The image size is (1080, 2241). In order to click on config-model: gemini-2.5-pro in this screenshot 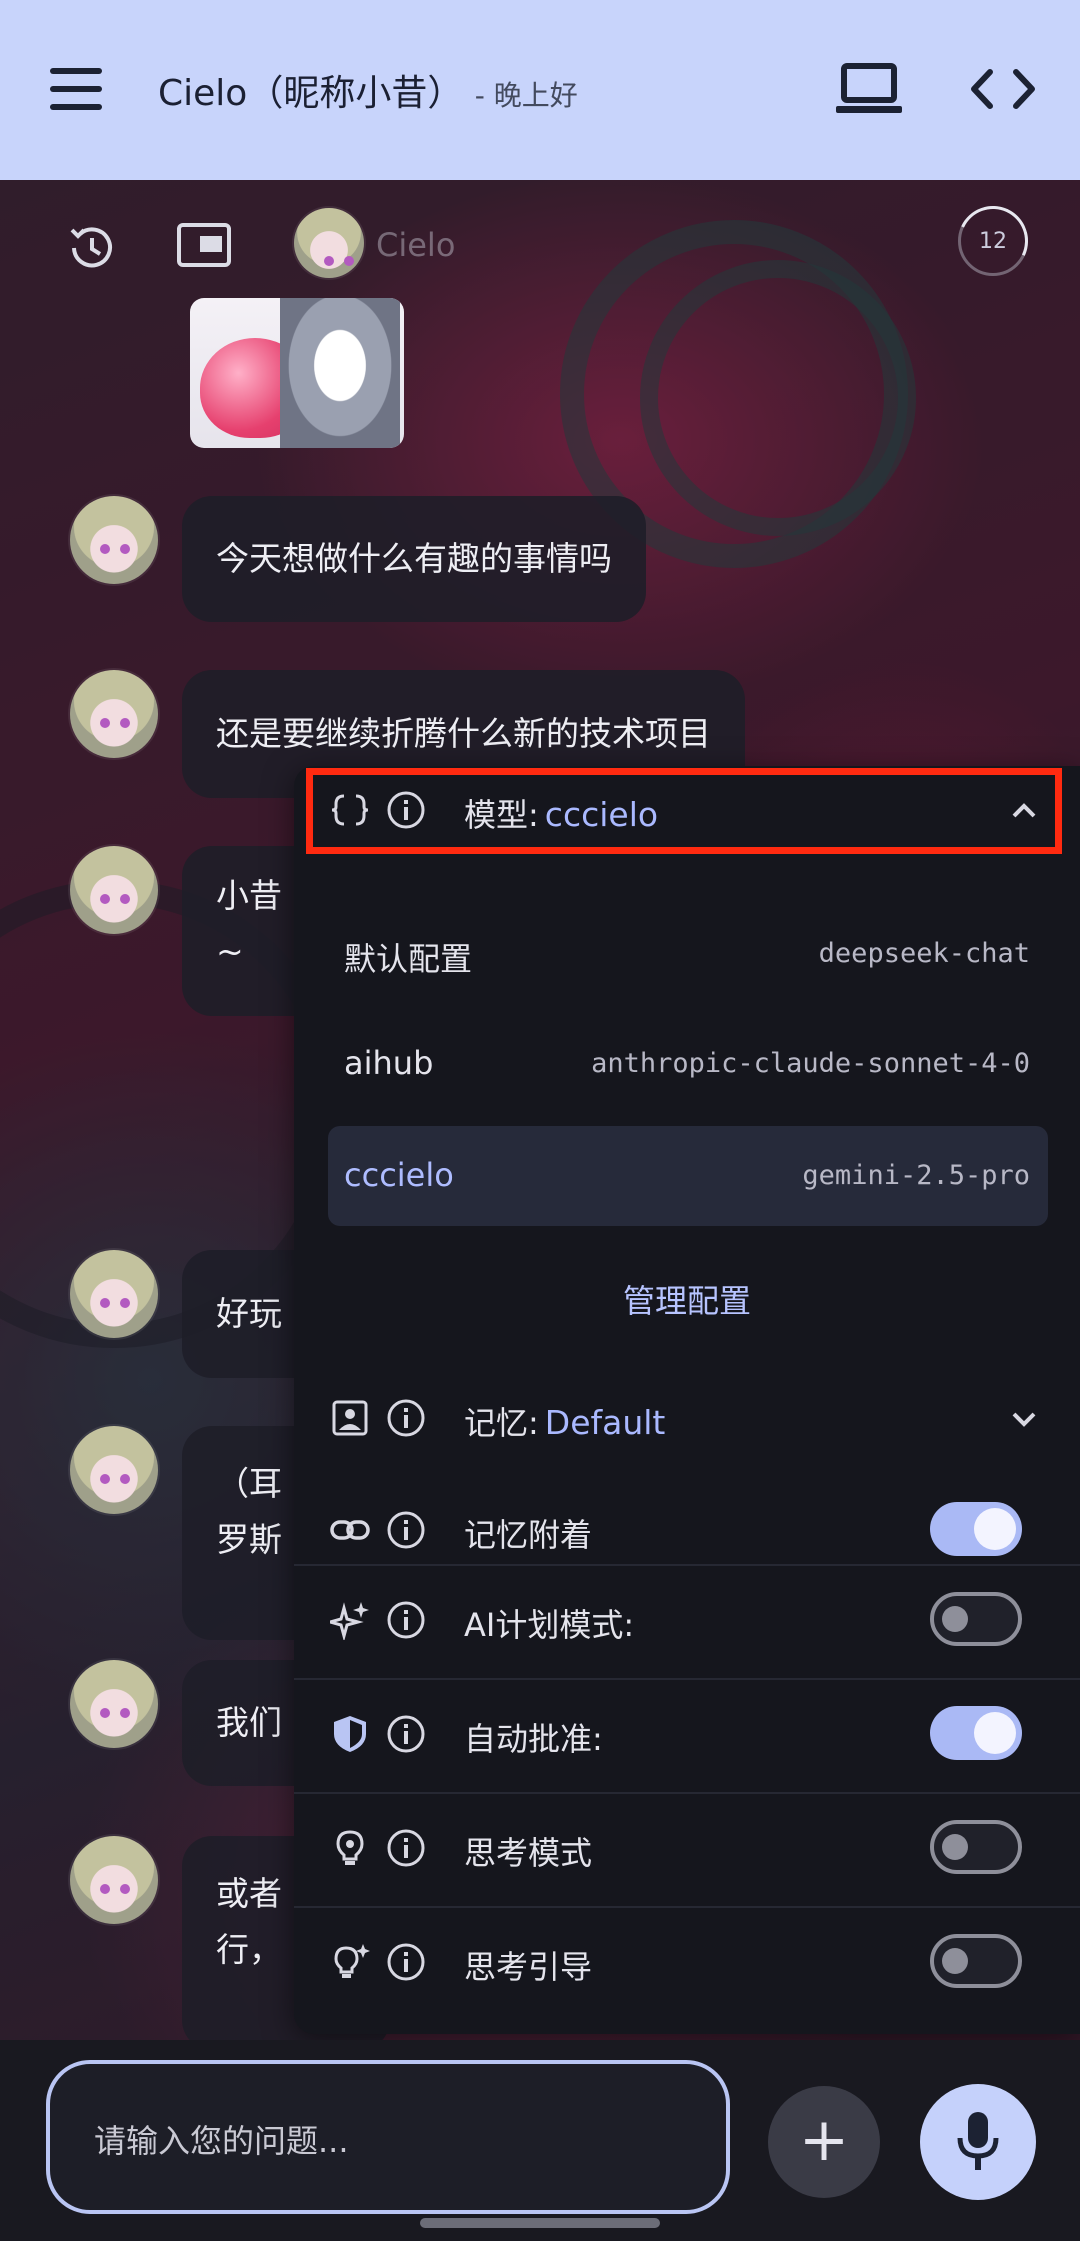, I will do `click(916, 1175)`.